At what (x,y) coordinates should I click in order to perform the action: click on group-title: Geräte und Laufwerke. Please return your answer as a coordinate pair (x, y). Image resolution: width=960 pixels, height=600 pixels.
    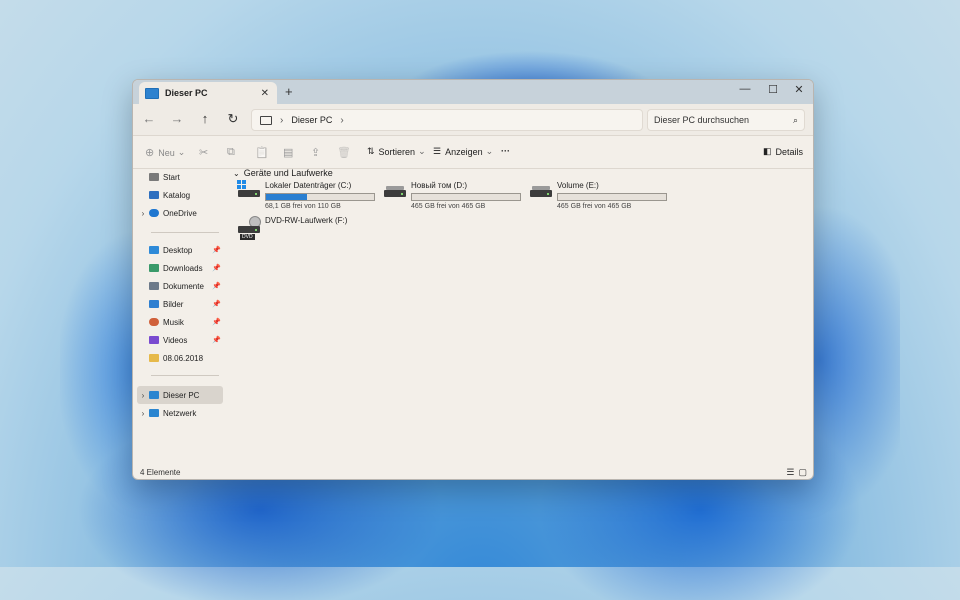
    Looking at the image, I should click on (288, 173).